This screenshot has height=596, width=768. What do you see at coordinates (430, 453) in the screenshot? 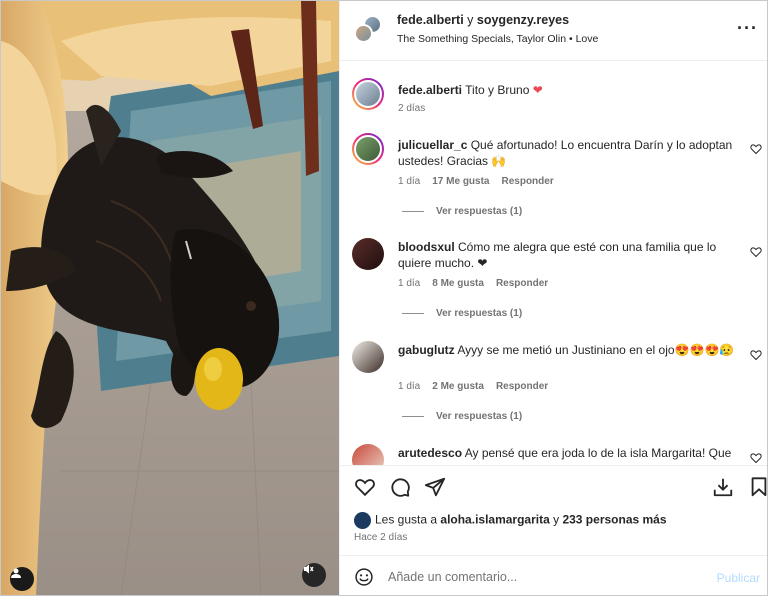
I see `comment-username: arutedesco` at bounding box center [430, 453].